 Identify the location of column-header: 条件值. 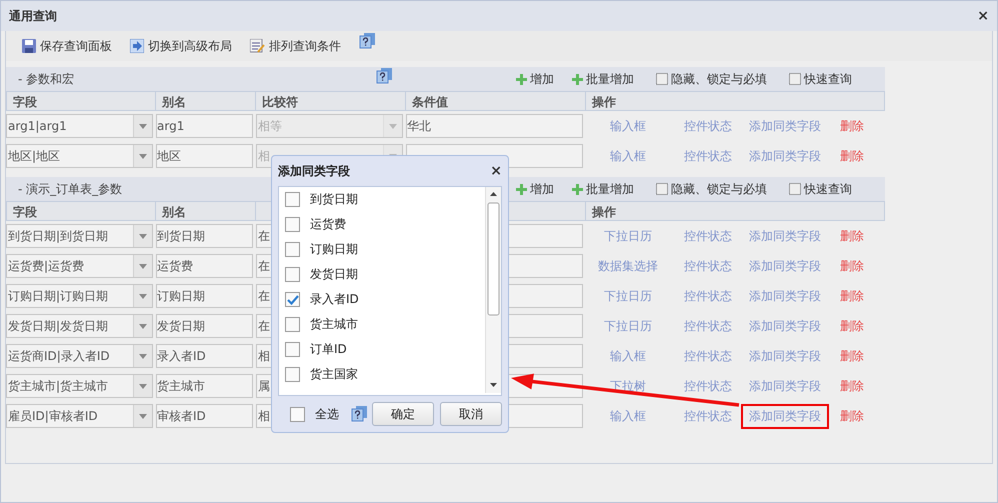
(496, 101).